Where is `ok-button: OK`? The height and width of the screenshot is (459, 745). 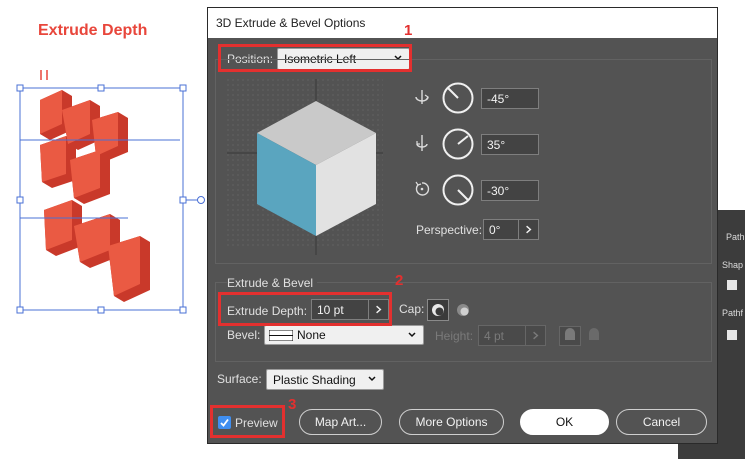 ok-button: OK is located at coordinates (564, 422).